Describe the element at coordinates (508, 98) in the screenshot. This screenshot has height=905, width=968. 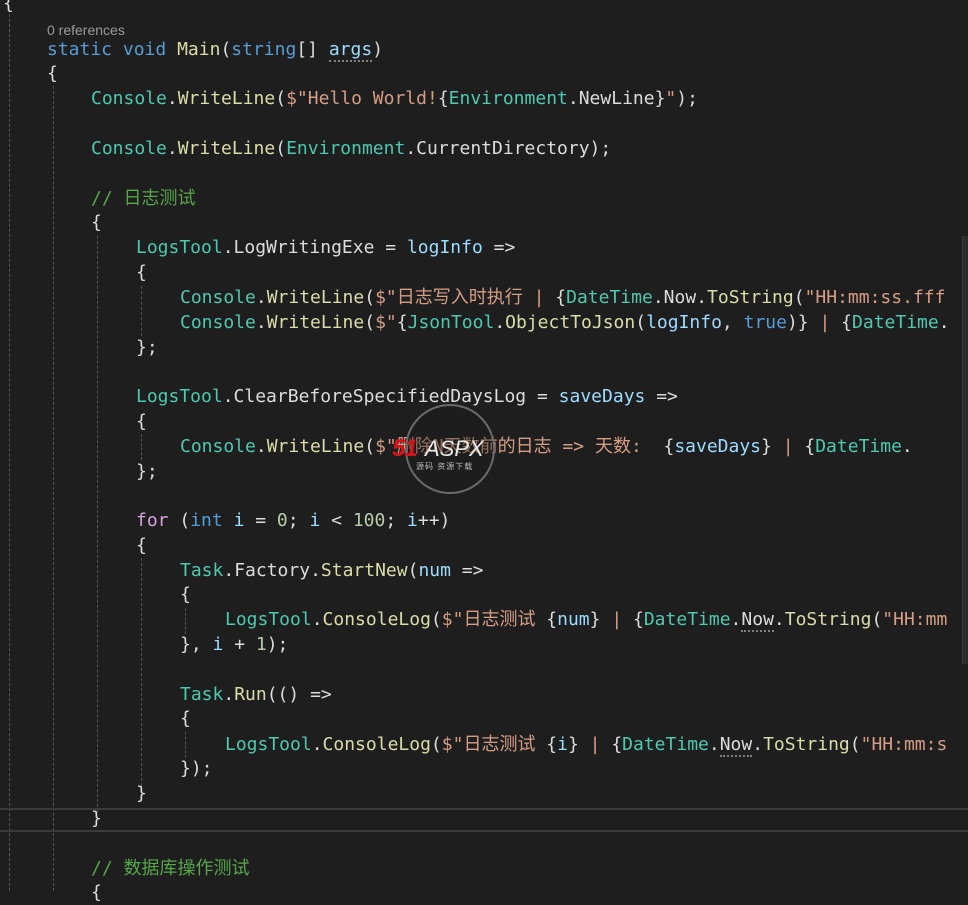
I see `code-token: Environment` at that location.